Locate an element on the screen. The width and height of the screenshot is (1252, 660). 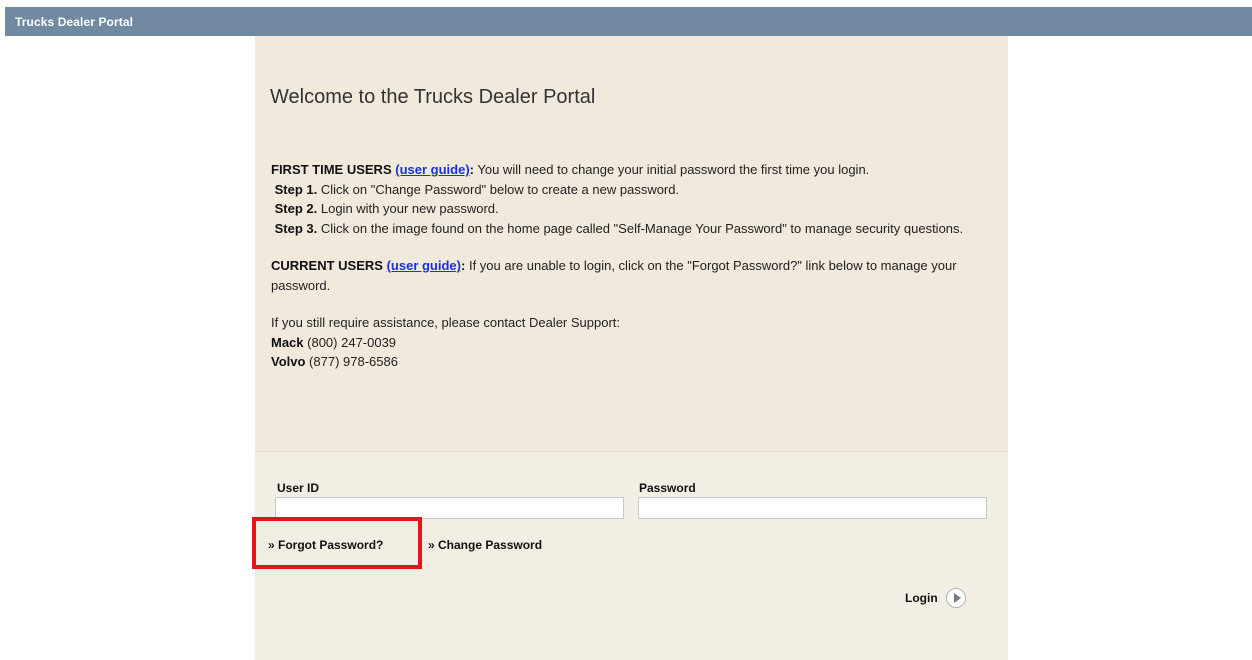
portal-title: Trucks Dealer Portal is located at coordinates (74, 22).